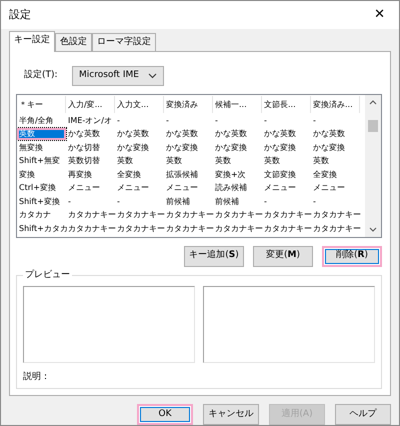  What do you see at coordinates (373, 102) in the screenshot?
I see `scroll-up-icon` at bounding box center [373, 102].